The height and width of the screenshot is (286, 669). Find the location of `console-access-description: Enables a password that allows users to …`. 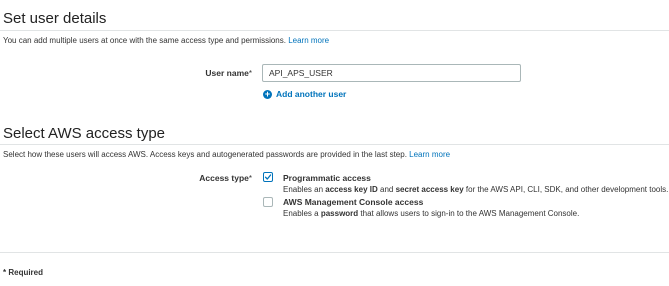

console-access-description: Enables a password that allows users to … is located at coordinates (431, 213).